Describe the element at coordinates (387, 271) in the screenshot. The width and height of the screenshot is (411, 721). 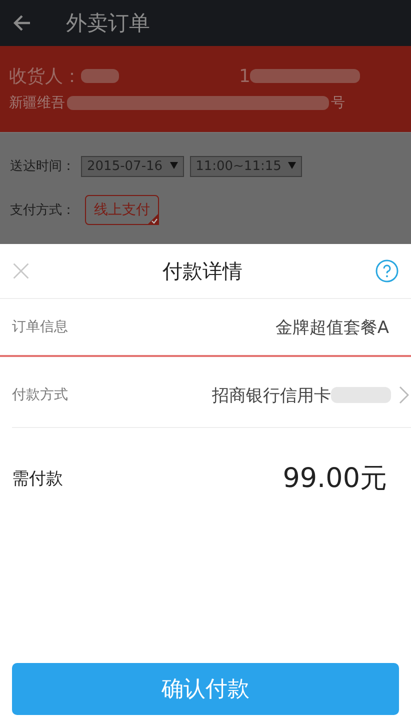
I see `help-icon` at that location.